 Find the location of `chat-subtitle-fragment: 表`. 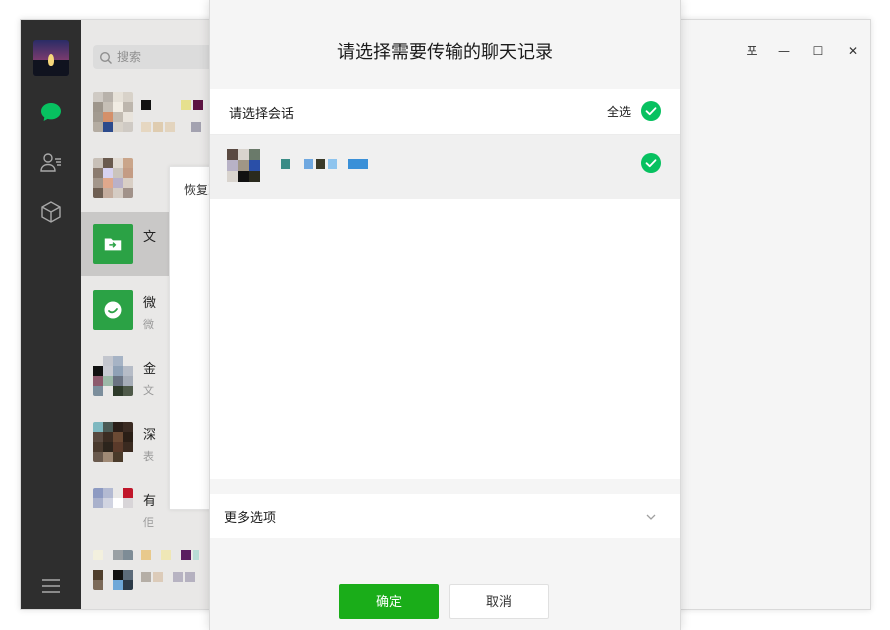

chat-subtitle-fragment: 表 is located at coordinates (148, 456).